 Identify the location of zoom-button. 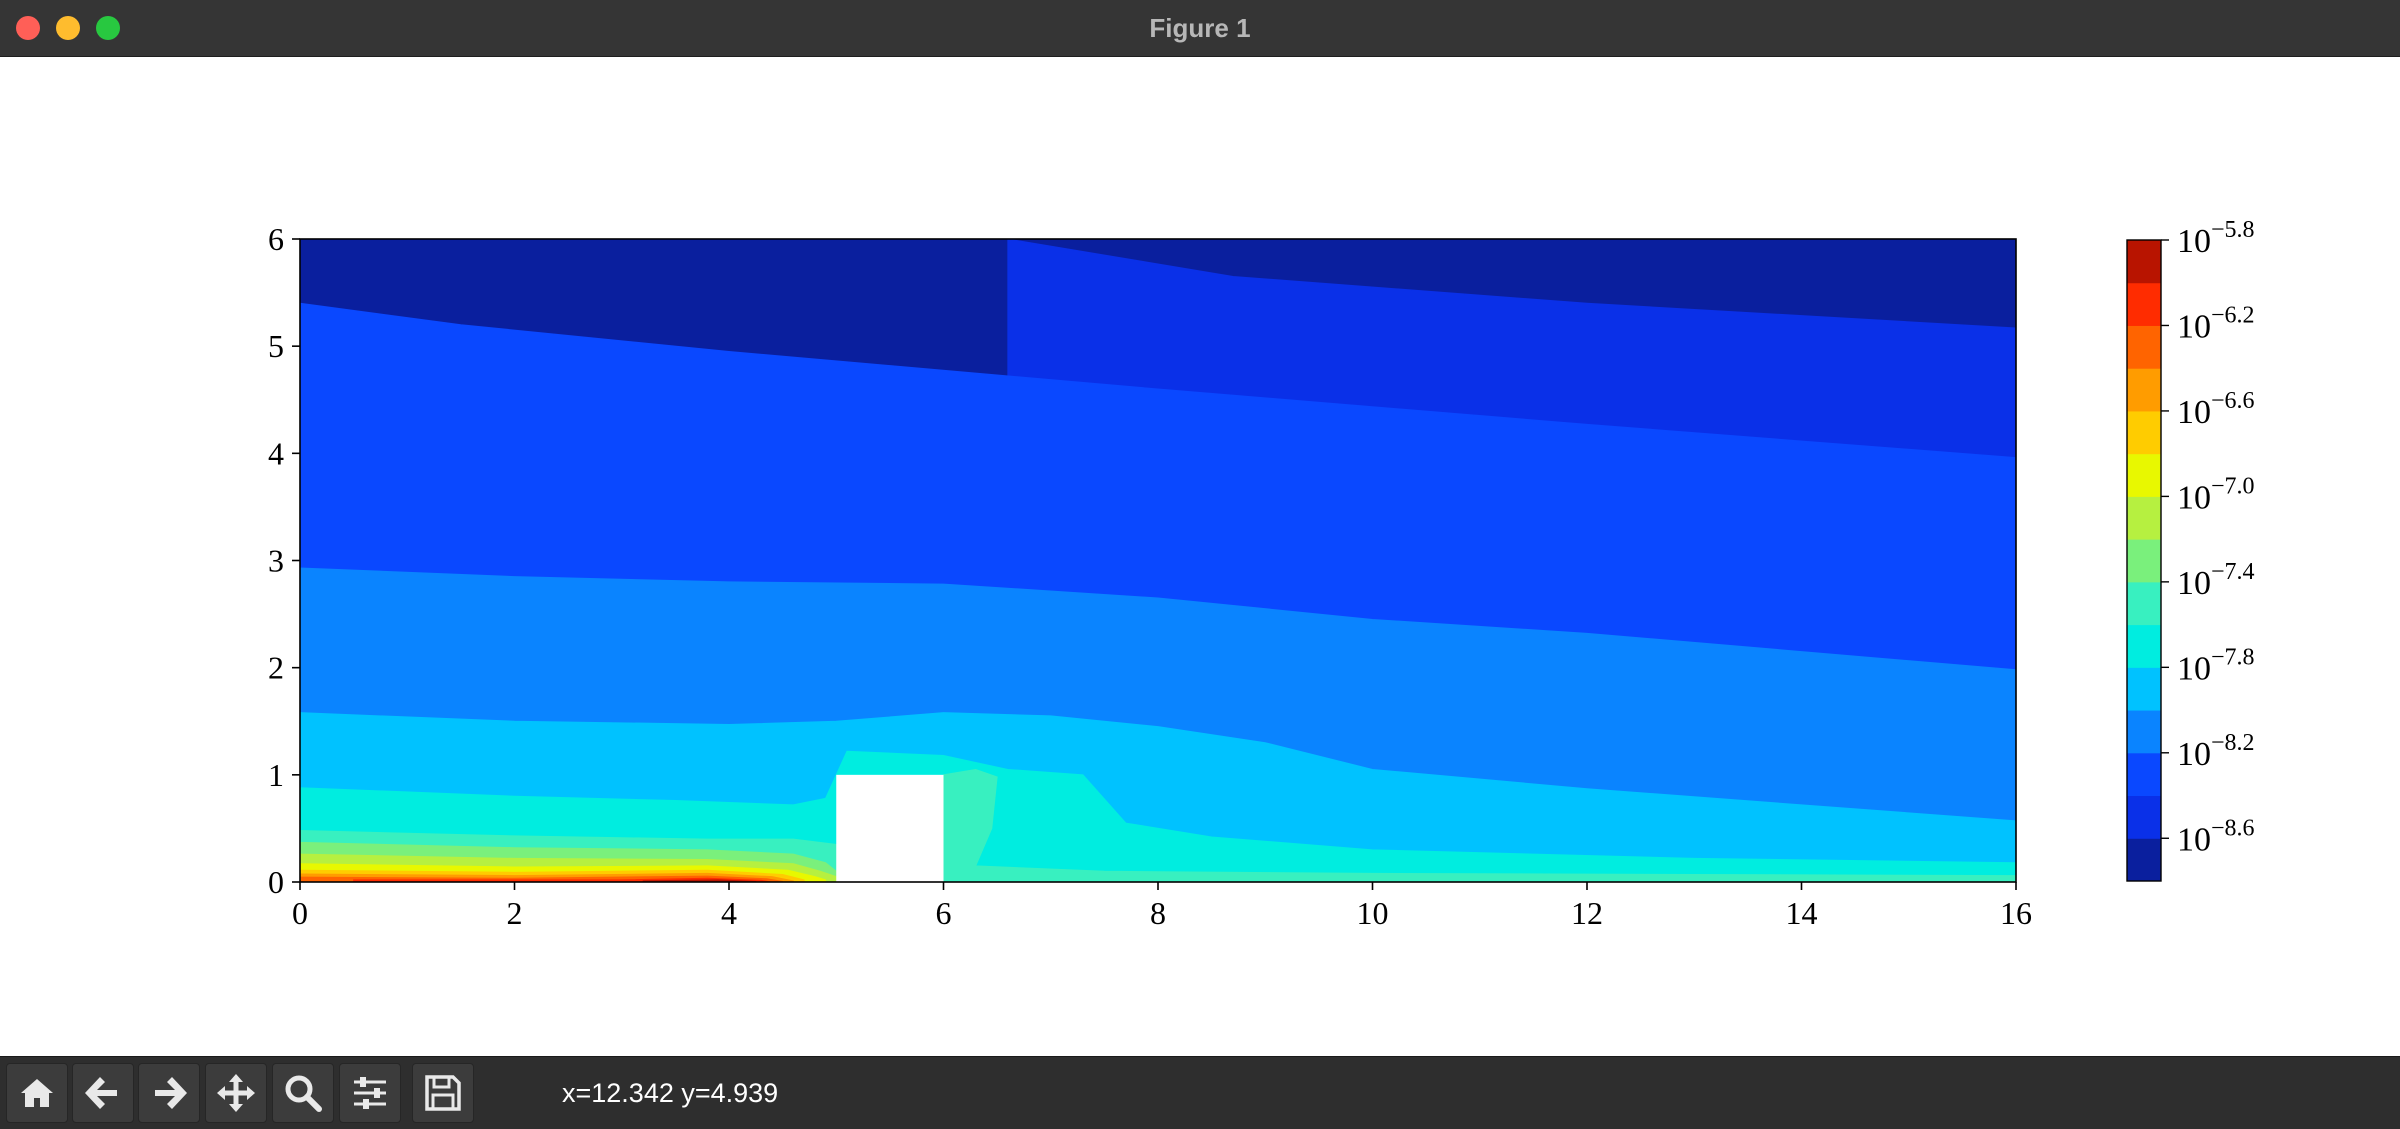
(303, 1093).